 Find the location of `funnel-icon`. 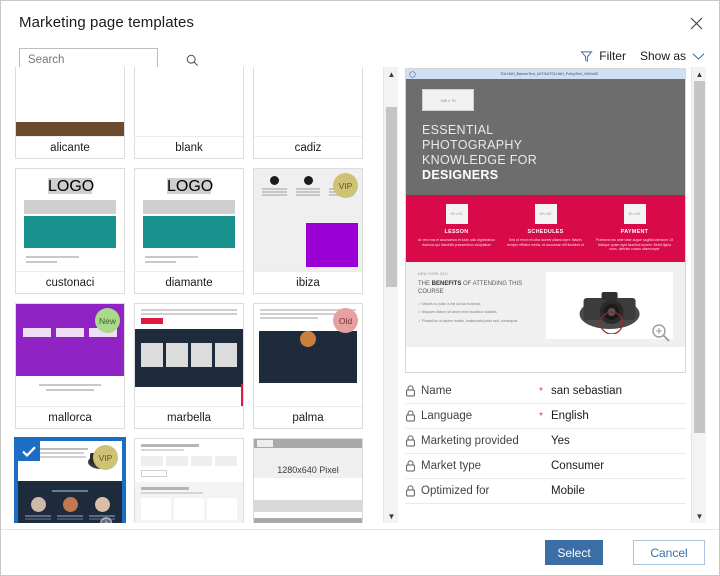

funnel-icon is located at coordinates (586, 56).